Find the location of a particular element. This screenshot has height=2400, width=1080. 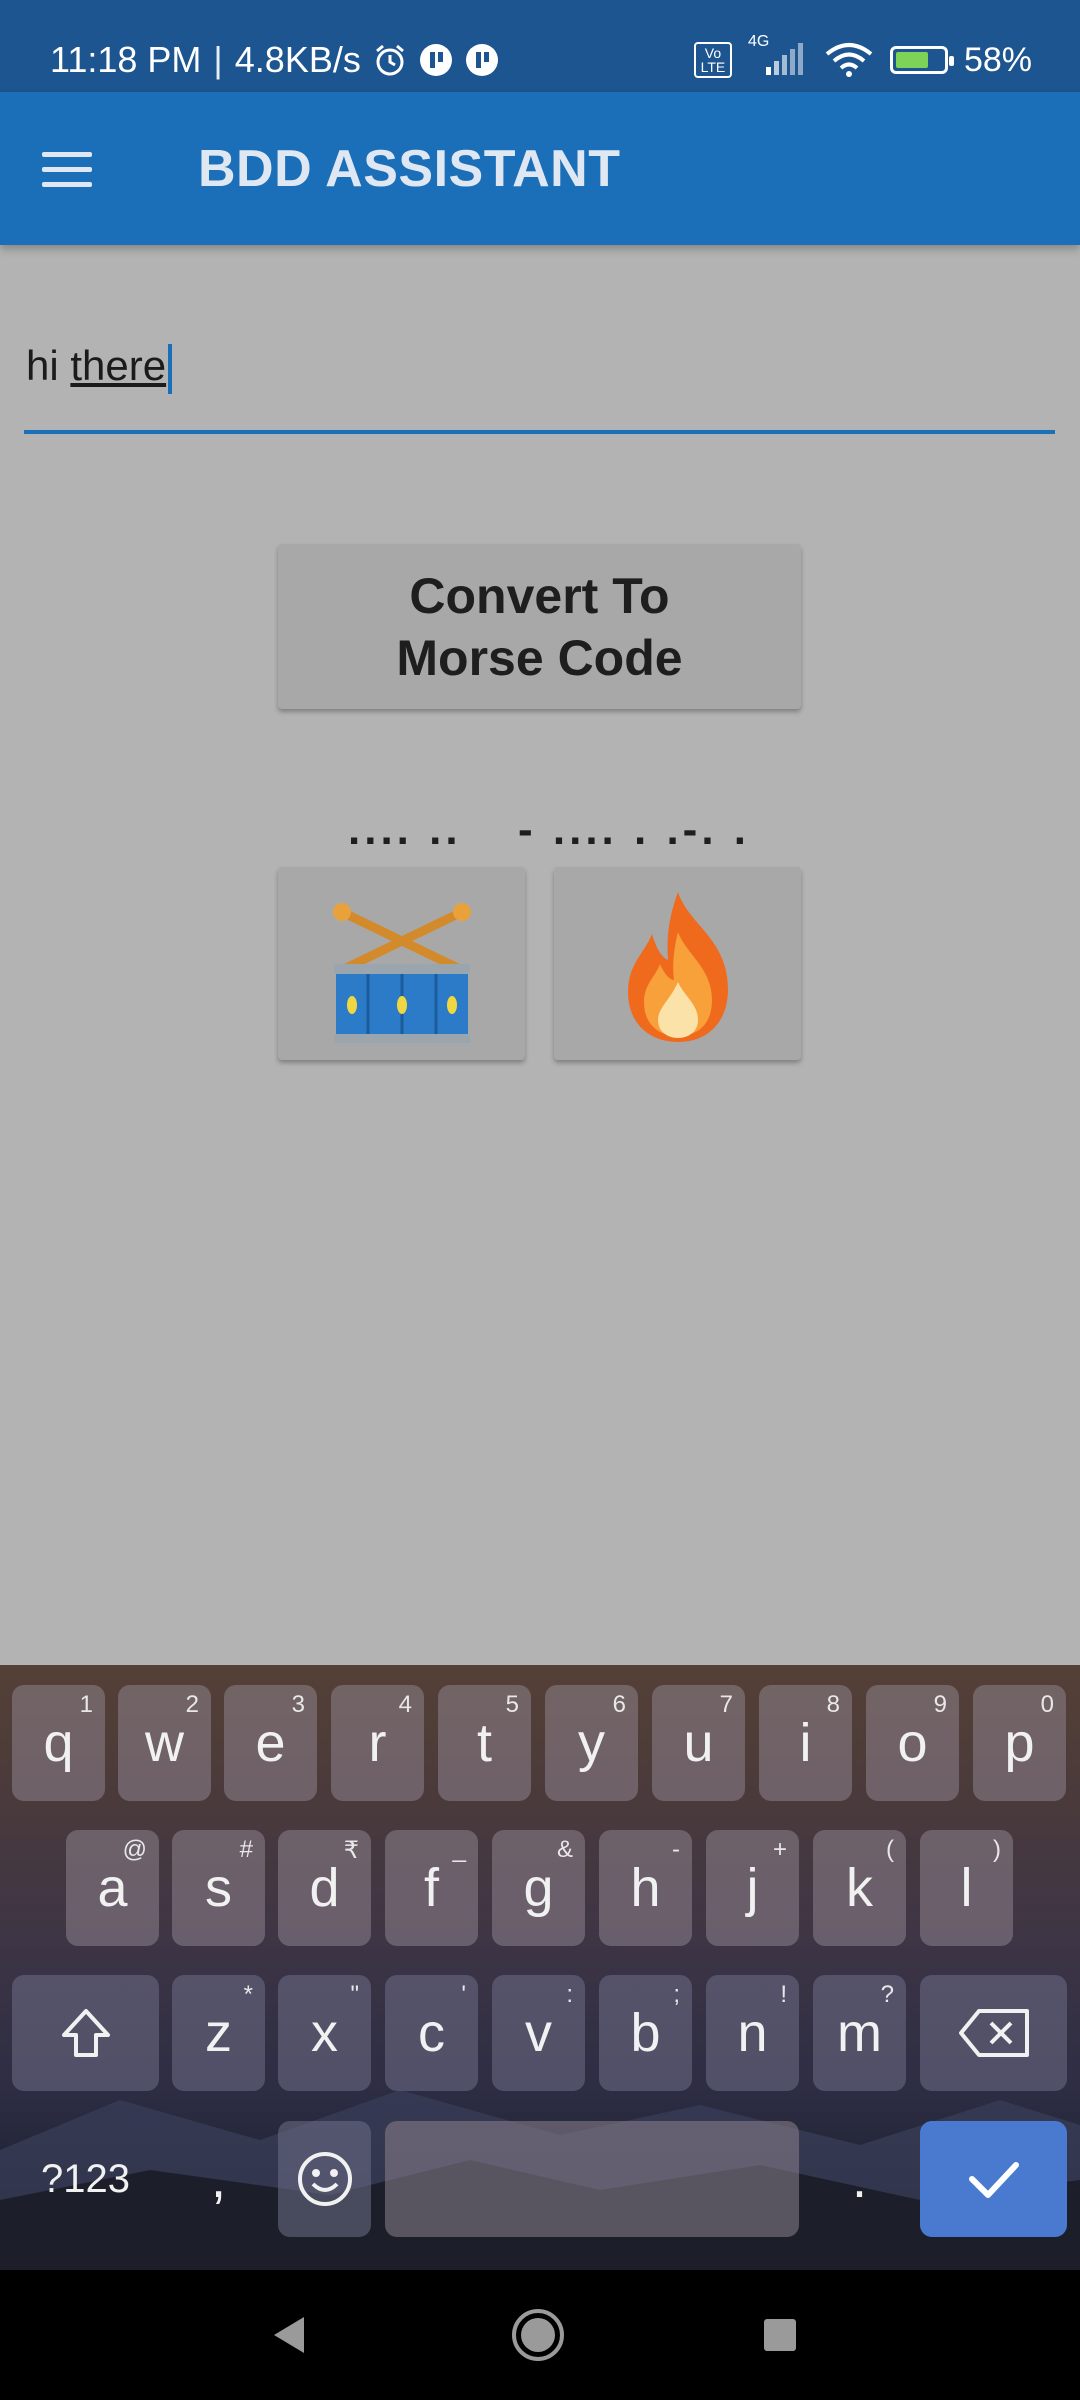

key-letter: j is located at coordinates (752, 1888).